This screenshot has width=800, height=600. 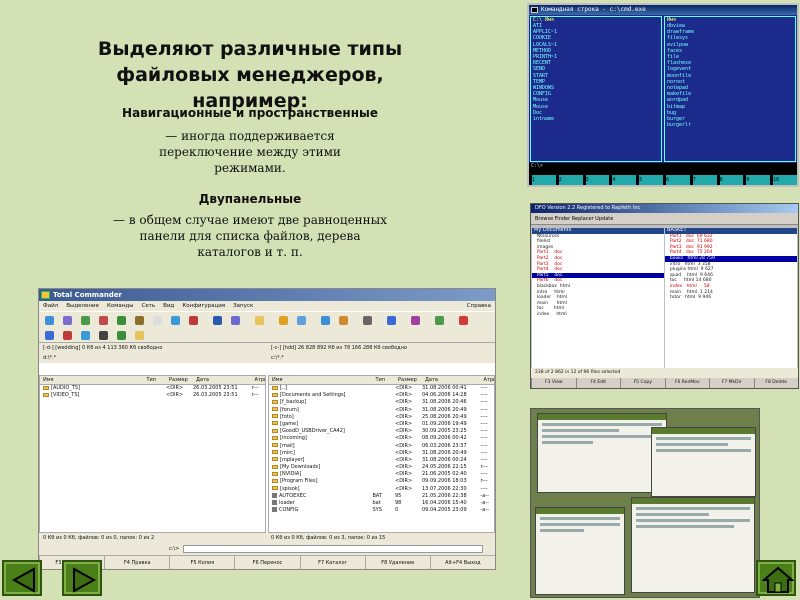 I want to click on tc-file-row: AUTOEXEC BAT 95 21.05.2006 22:38 -a--, so click(x=381, y=496).